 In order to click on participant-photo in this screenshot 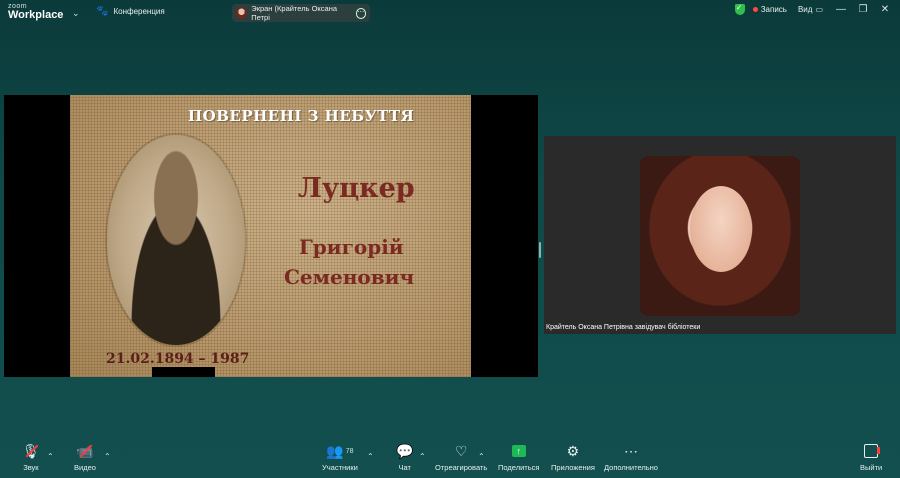, I will do `click(720, 236)`.